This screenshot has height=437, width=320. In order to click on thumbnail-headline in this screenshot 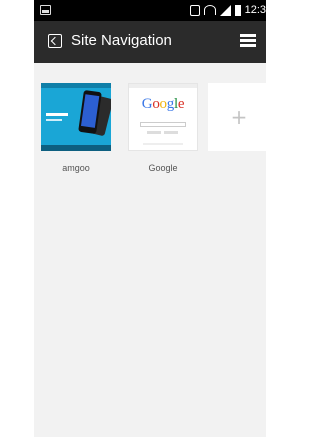, I will do `click(57, 114)`.